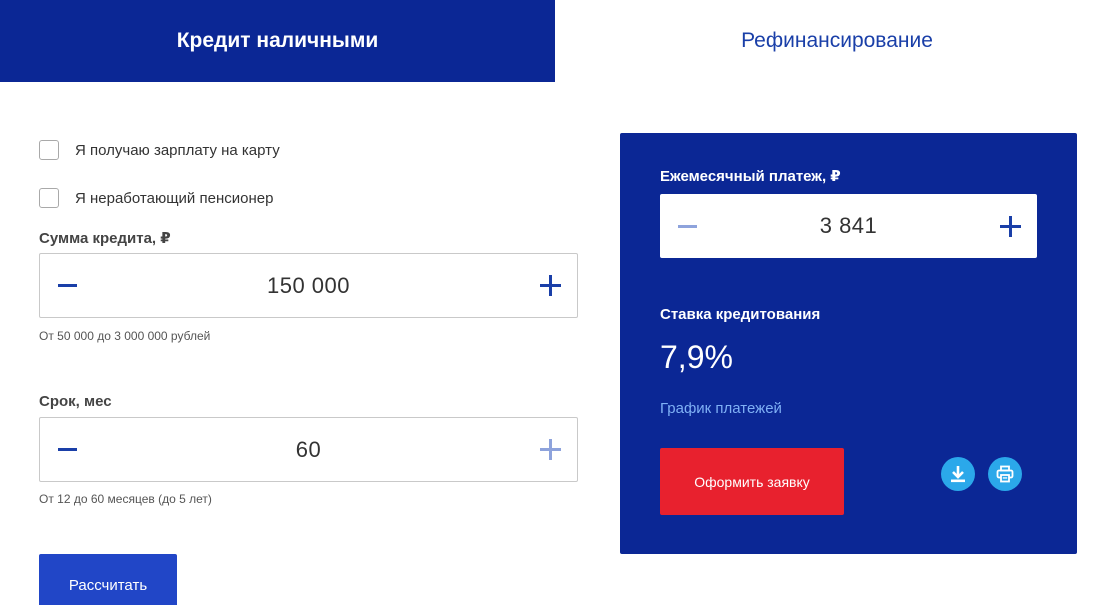 This screenshot has width=1119, height=605. What do you see at coordinates (49, 150) in the screenshot?
I see `salary-card-checkbox` at bounding box center [49, 150].